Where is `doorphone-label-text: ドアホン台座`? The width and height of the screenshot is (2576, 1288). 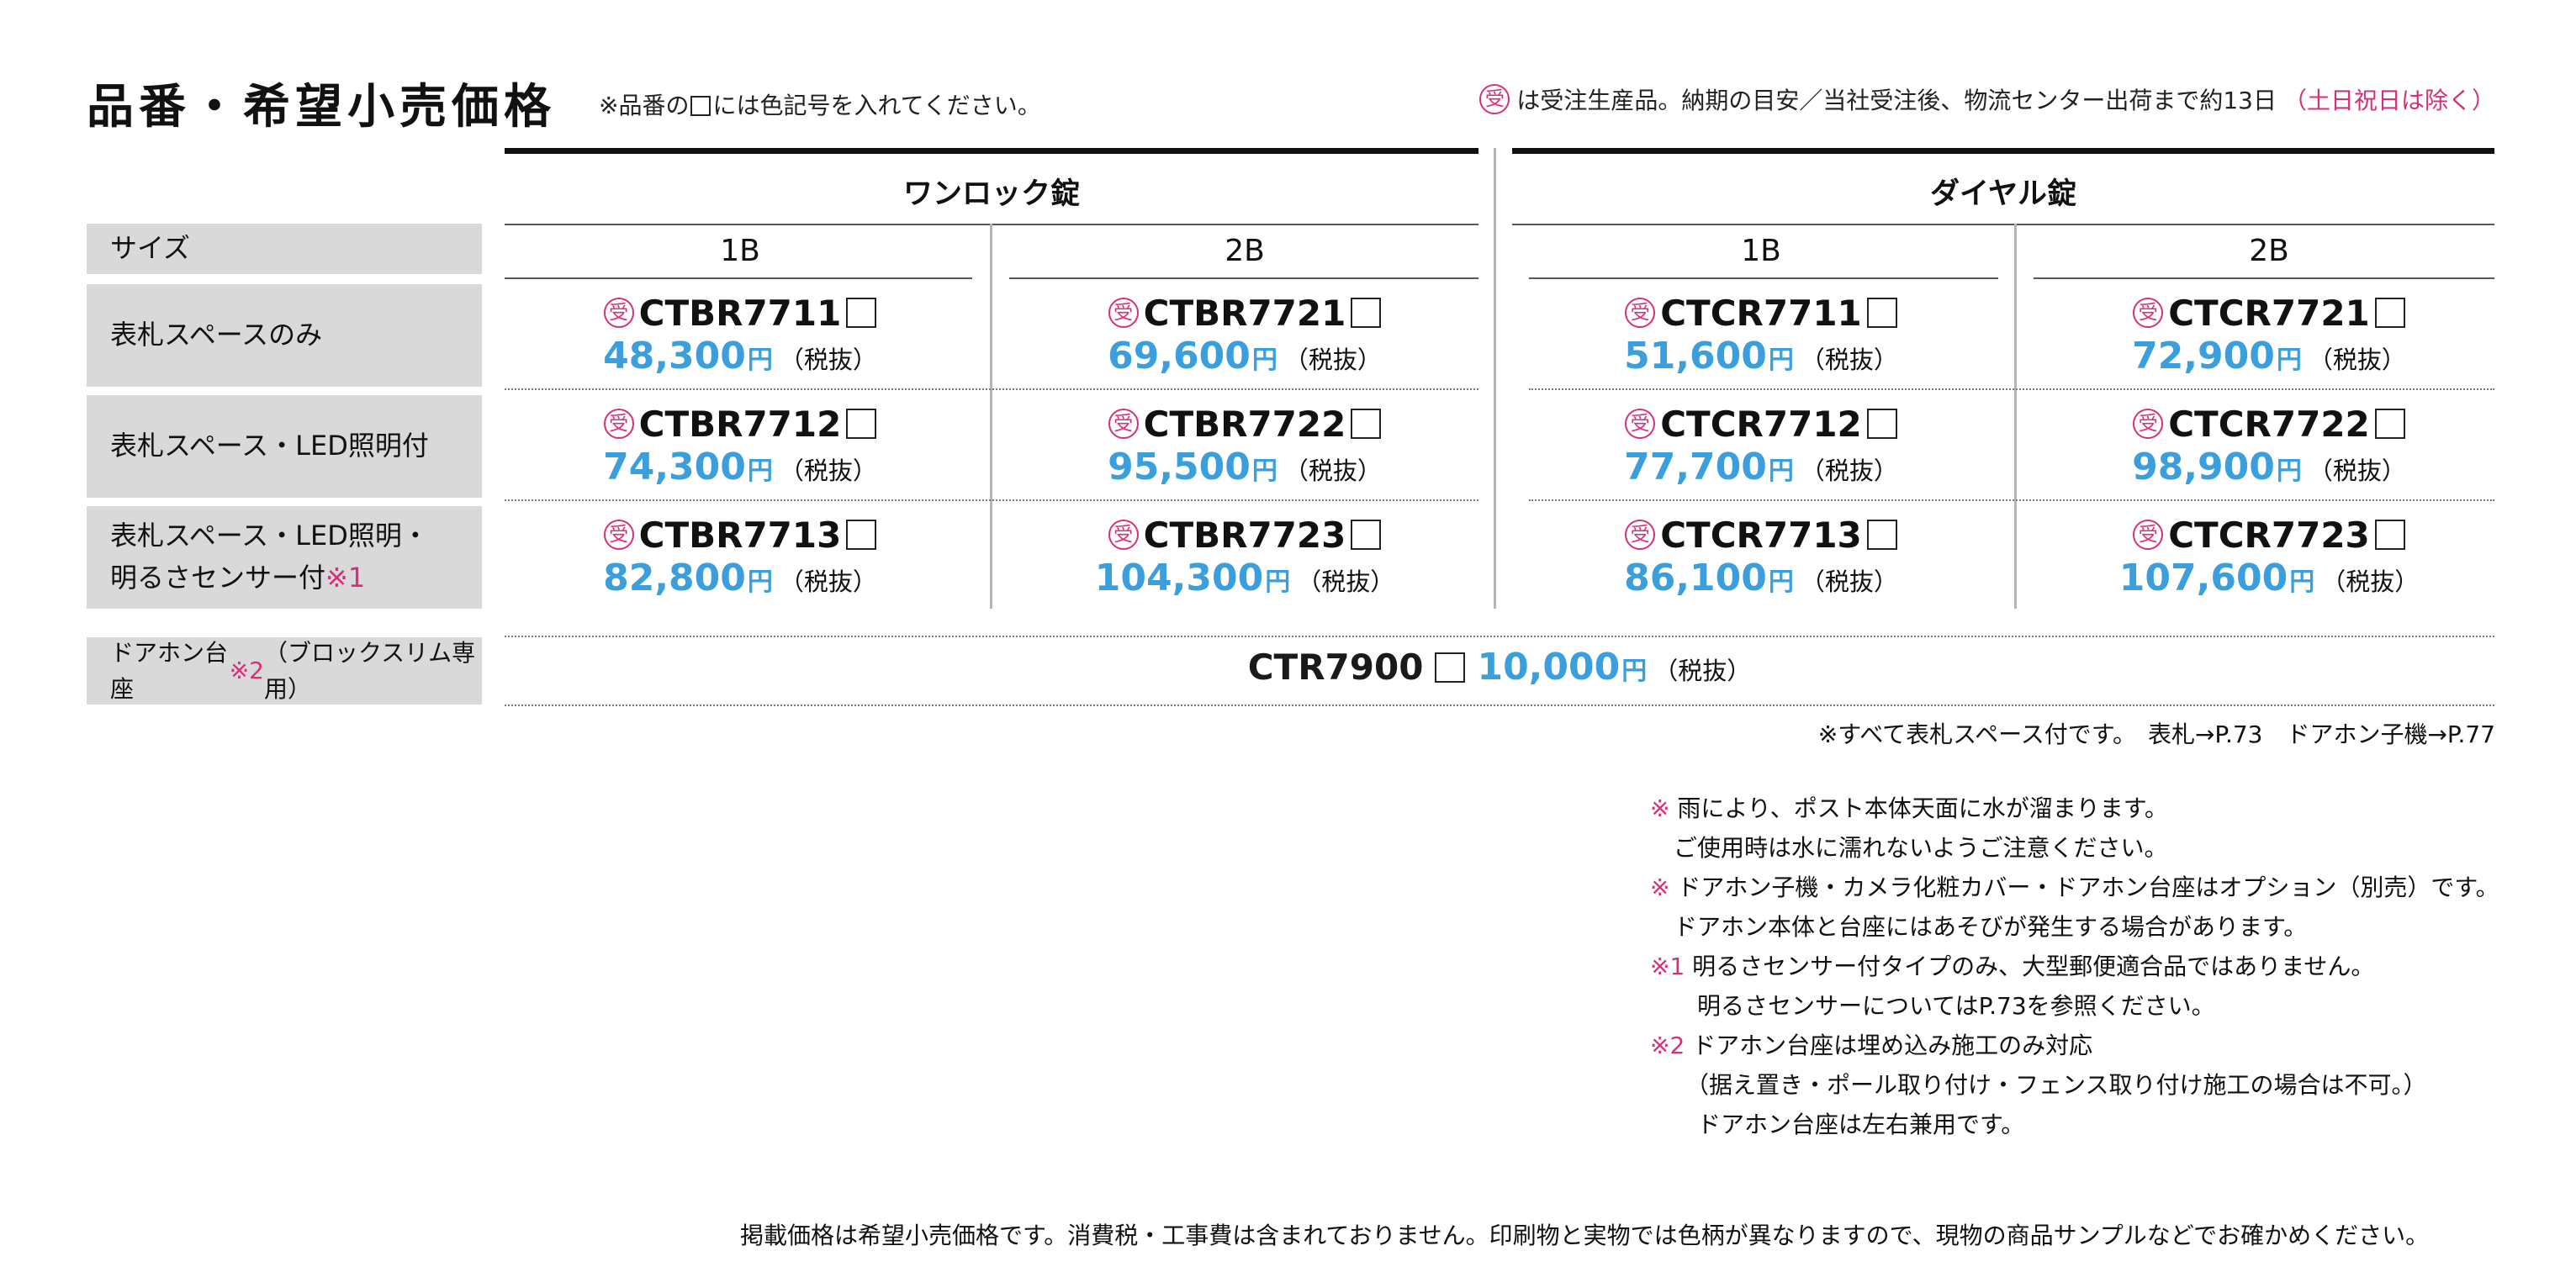 doorphone-label-text: ドアホン台座 is located at coordinates (169, 670).